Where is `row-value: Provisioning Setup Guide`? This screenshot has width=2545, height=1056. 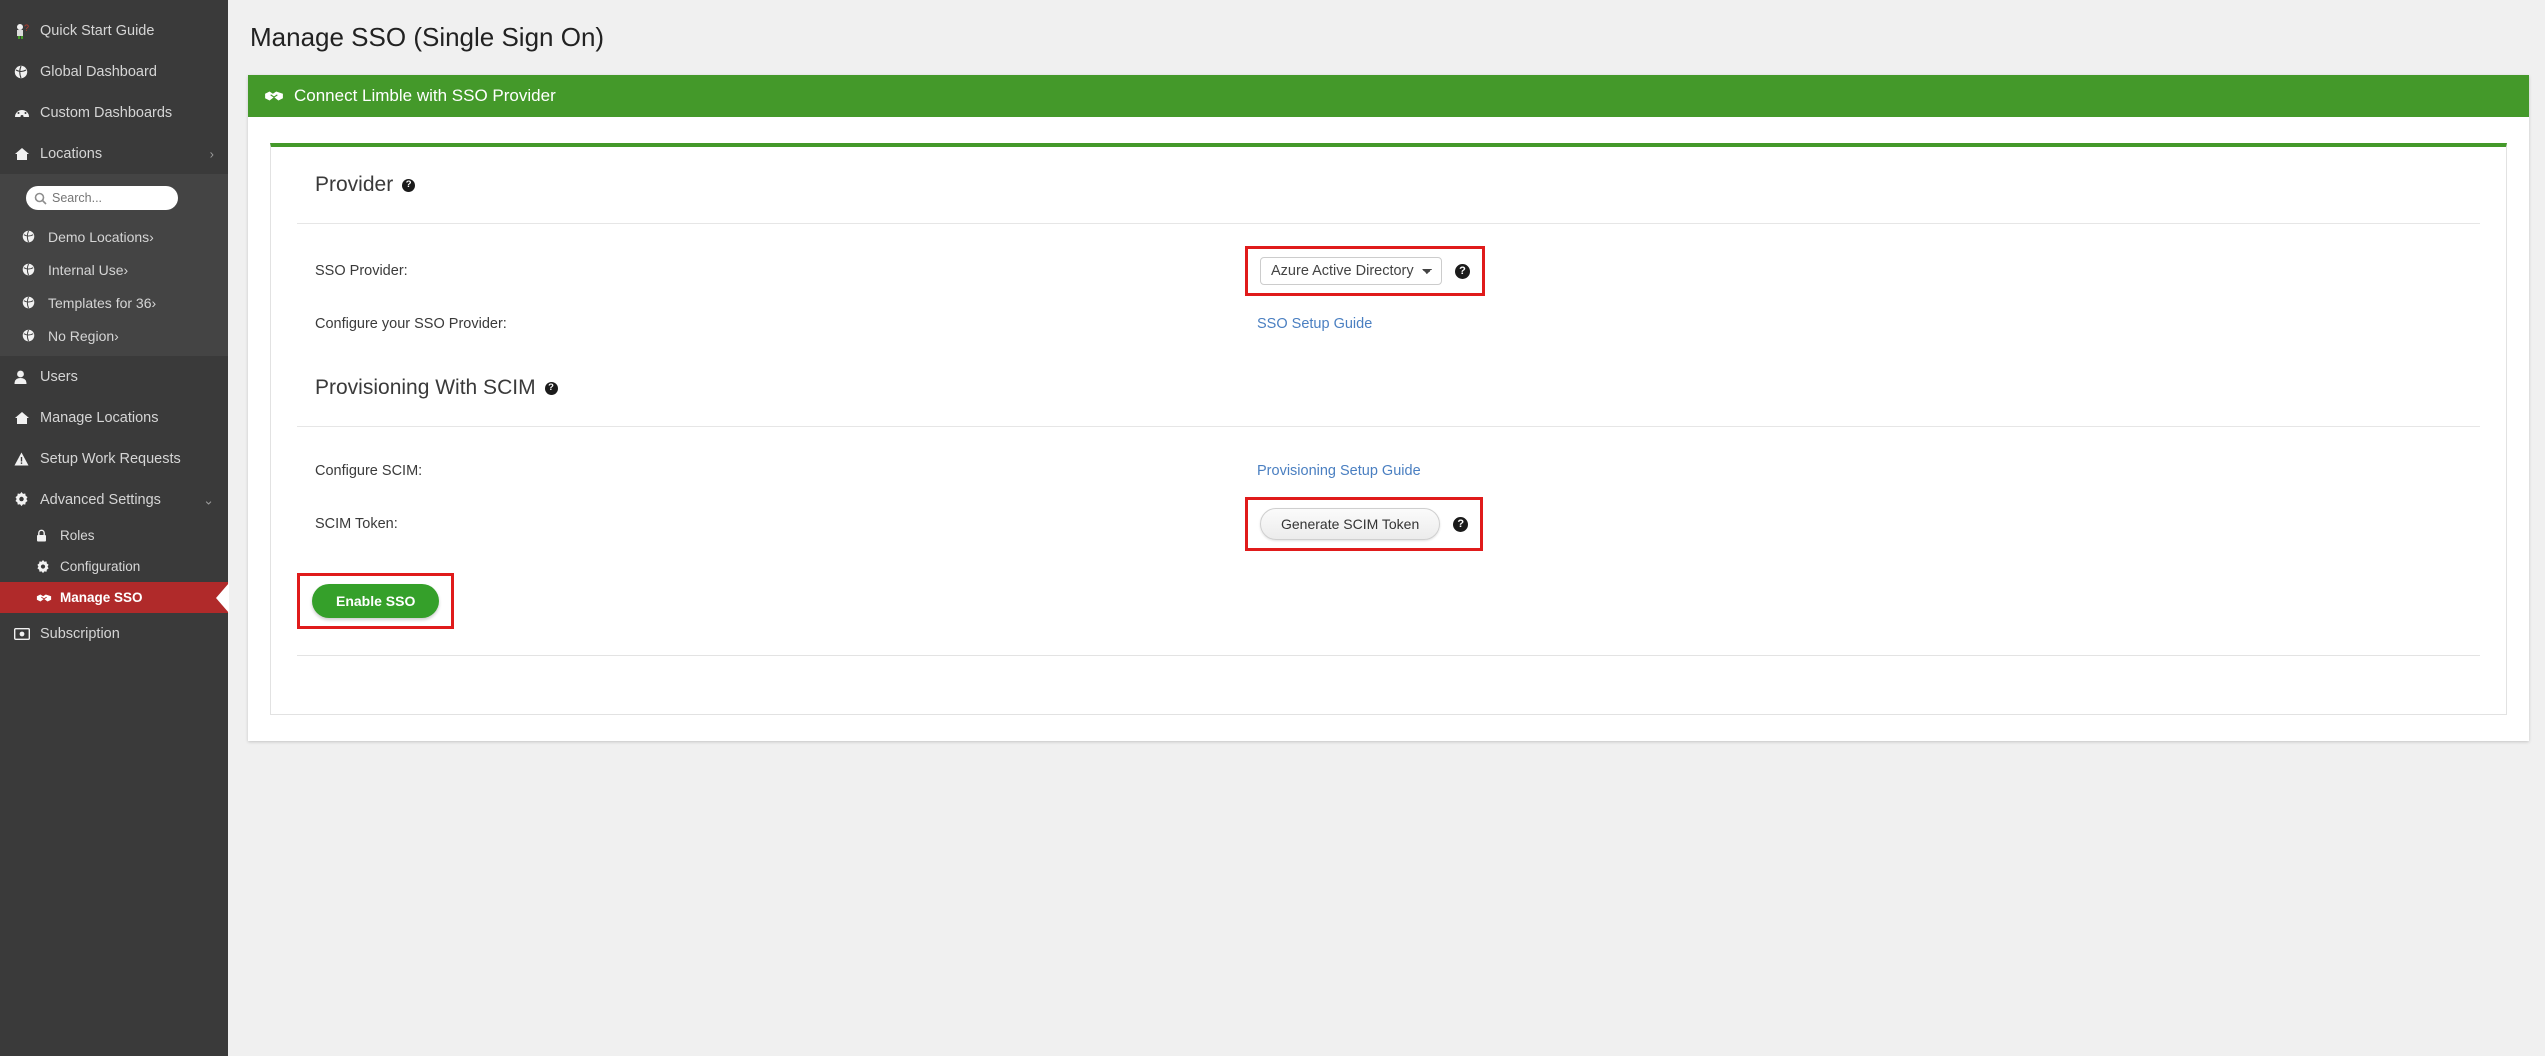 row-value: Provisioning Setup Guide is located at coordinates (1333, 471).